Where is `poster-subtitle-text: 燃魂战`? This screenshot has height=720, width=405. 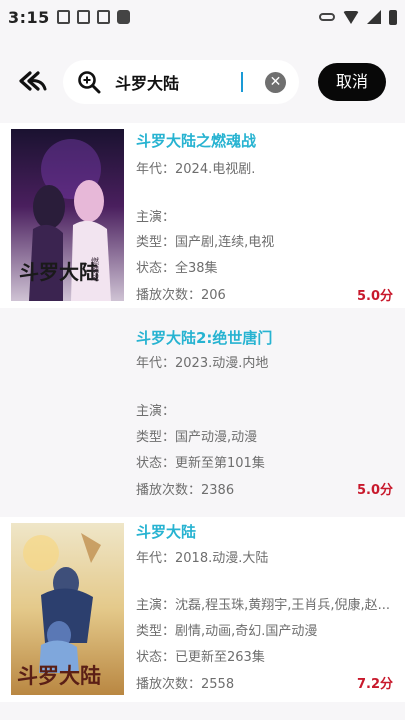 poster-subtitle-text: 燃魂战 is located at coordinates (95, 269).